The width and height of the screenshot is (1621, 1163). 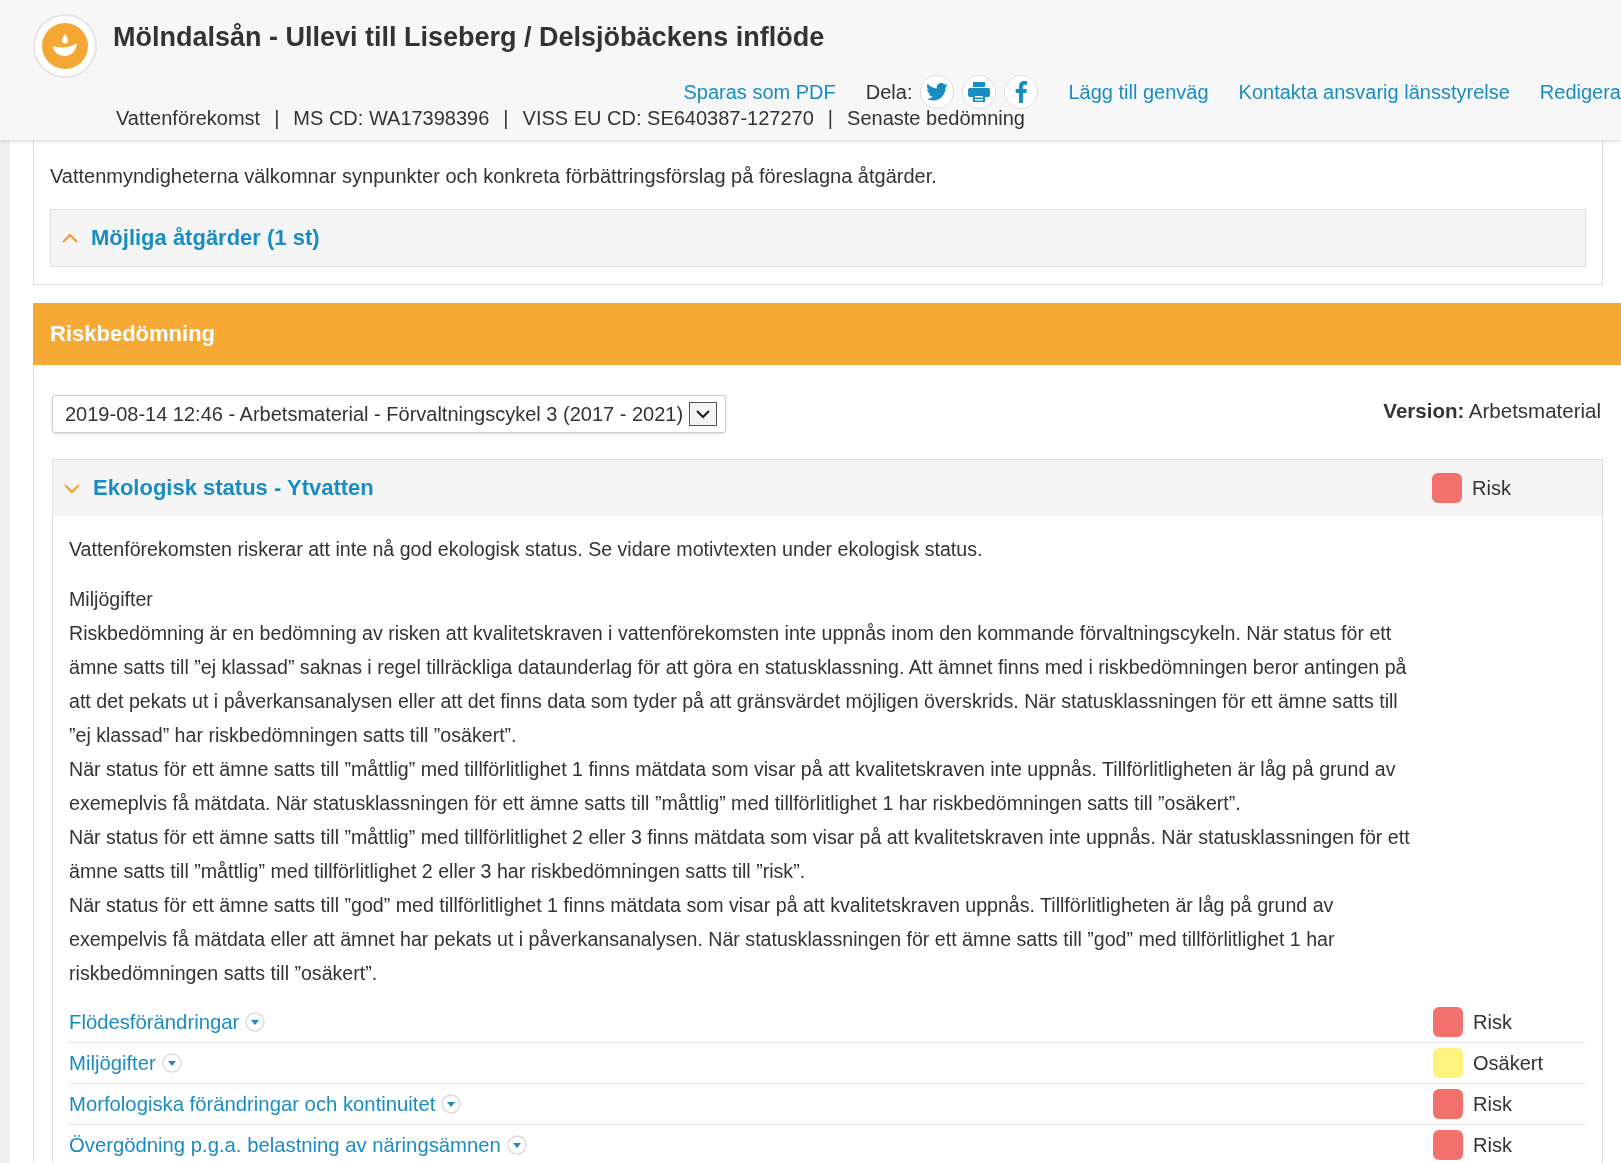 I want to click on factor-link: Flödesförändringar, so click(x=154, y=1022).